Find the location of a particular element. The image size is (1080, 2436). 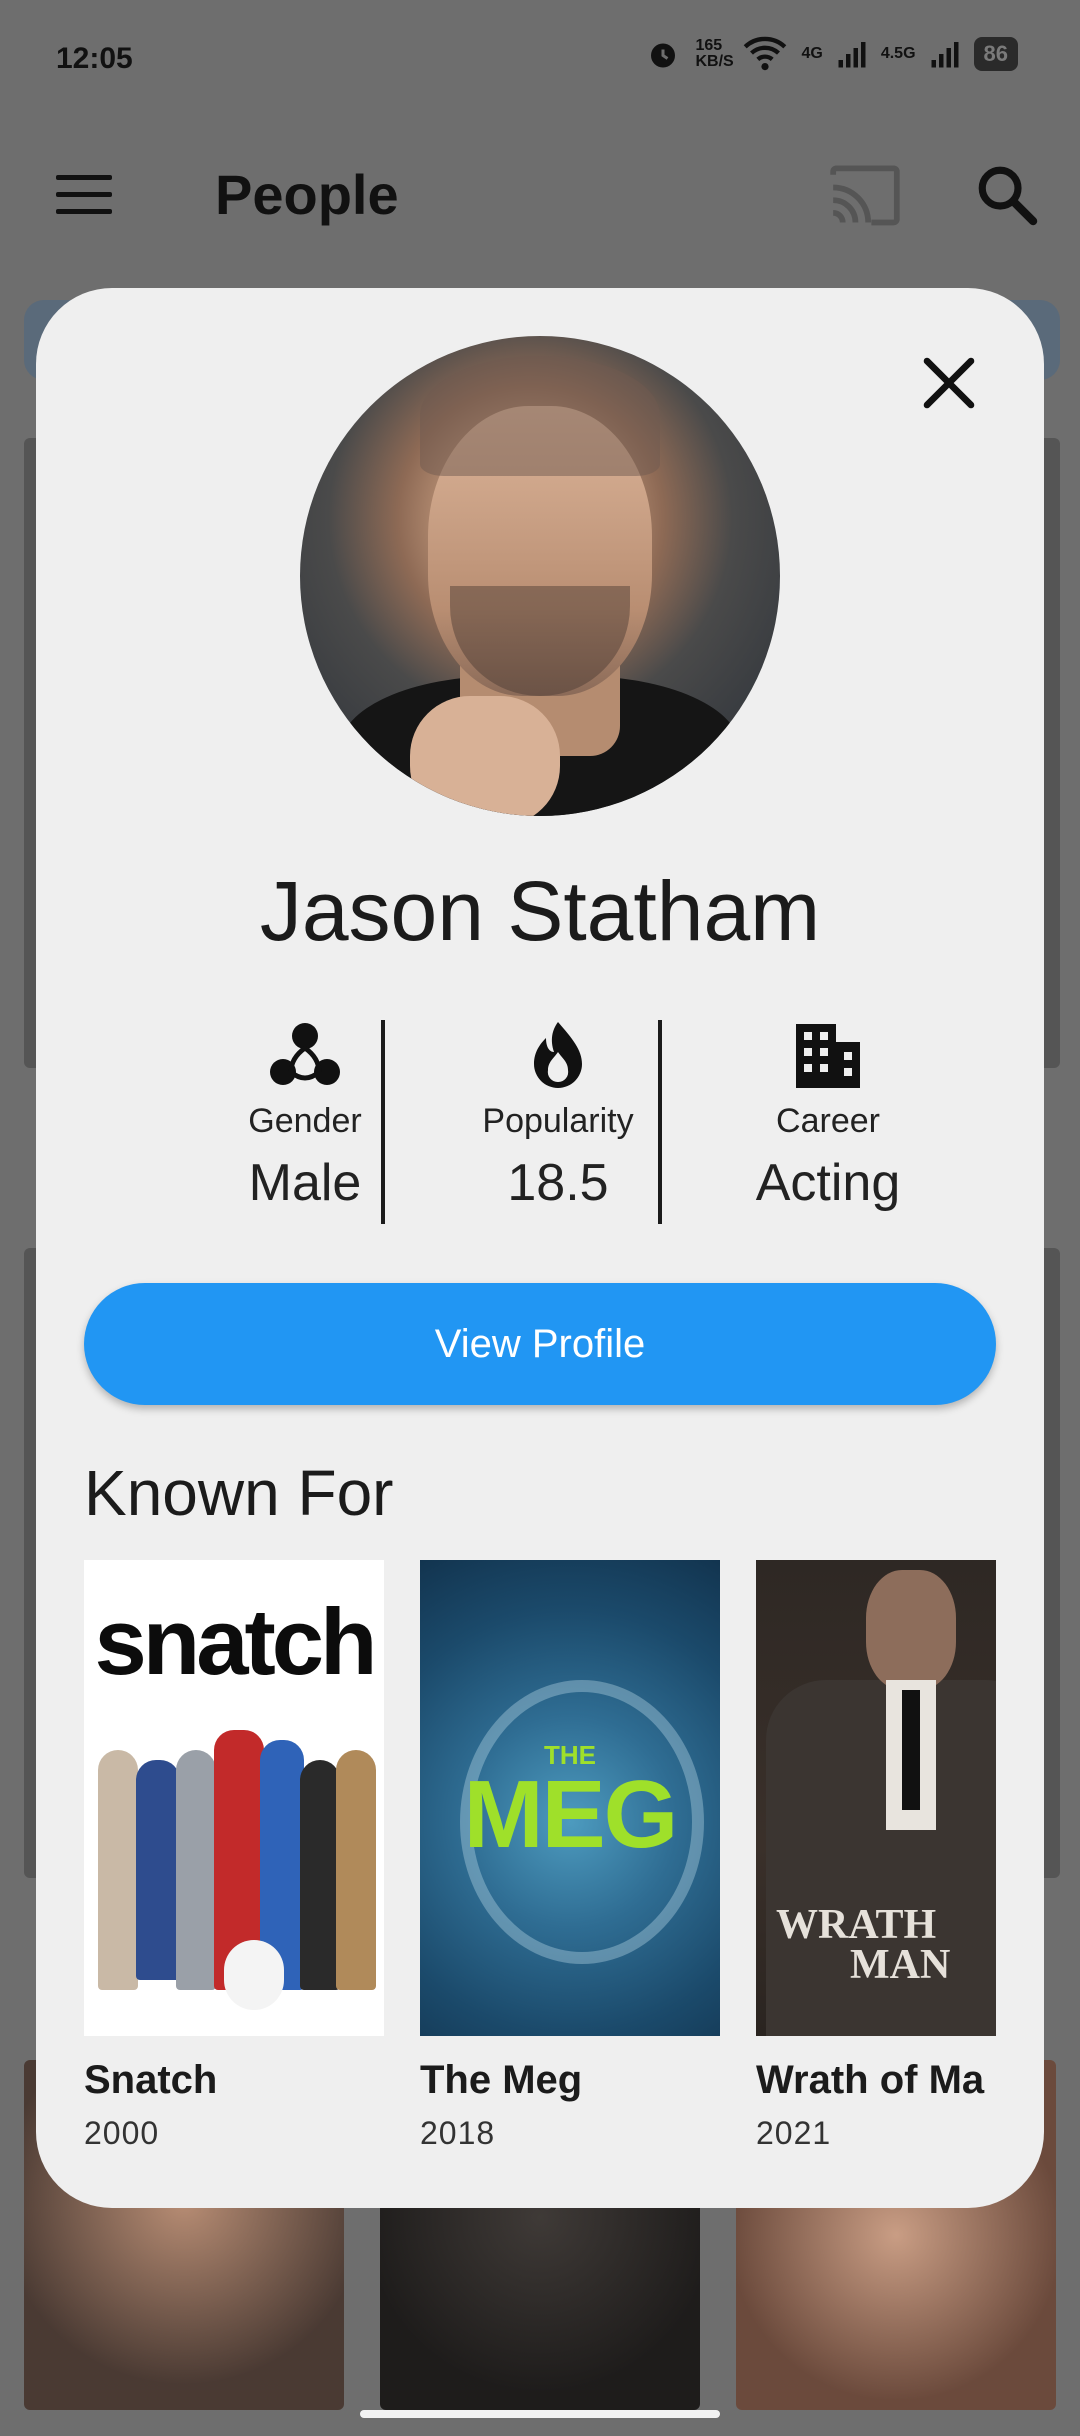

signal-label-2: 4.5G is located at coordinates (898, 53).